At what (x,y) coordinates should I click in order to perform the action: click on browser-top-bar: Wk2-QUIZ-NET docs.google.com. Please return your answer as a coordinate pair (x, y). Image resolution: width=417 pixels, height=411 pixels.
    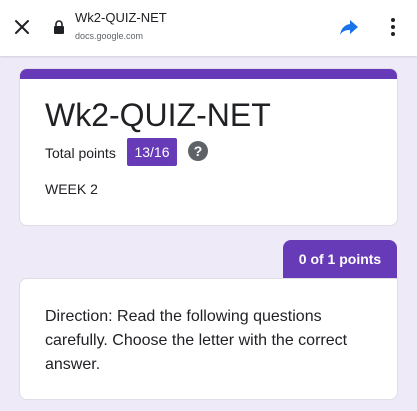
    Looking at the image, I should click on (208, 28).